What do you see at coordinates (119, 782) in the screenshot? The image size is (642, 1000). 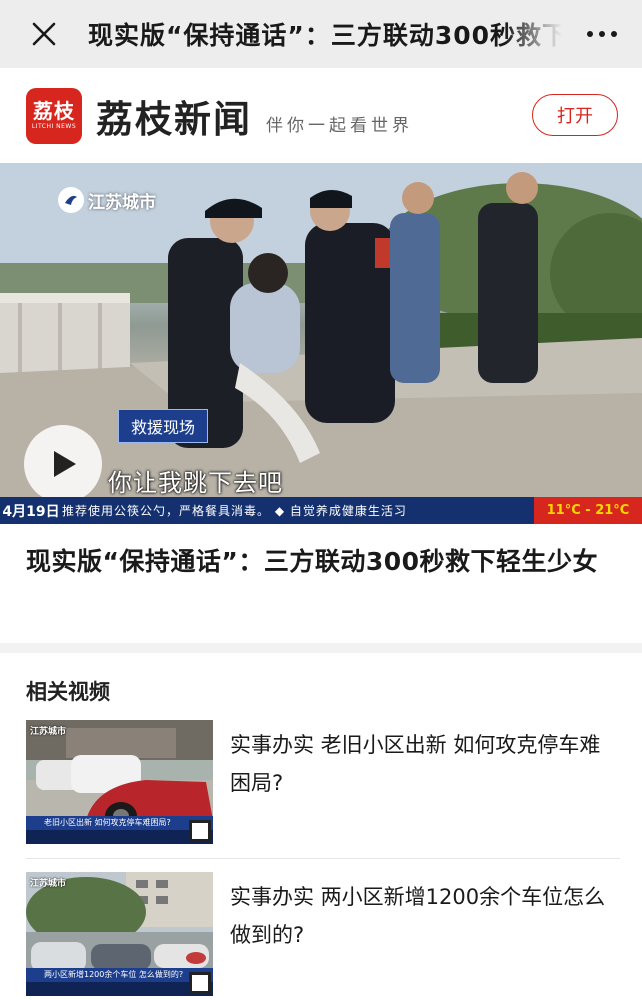 I see `video-thumbnail: 江苏城市 老旧小区出新 如何攻克停车难困局?` at bounding box center [119, 782].